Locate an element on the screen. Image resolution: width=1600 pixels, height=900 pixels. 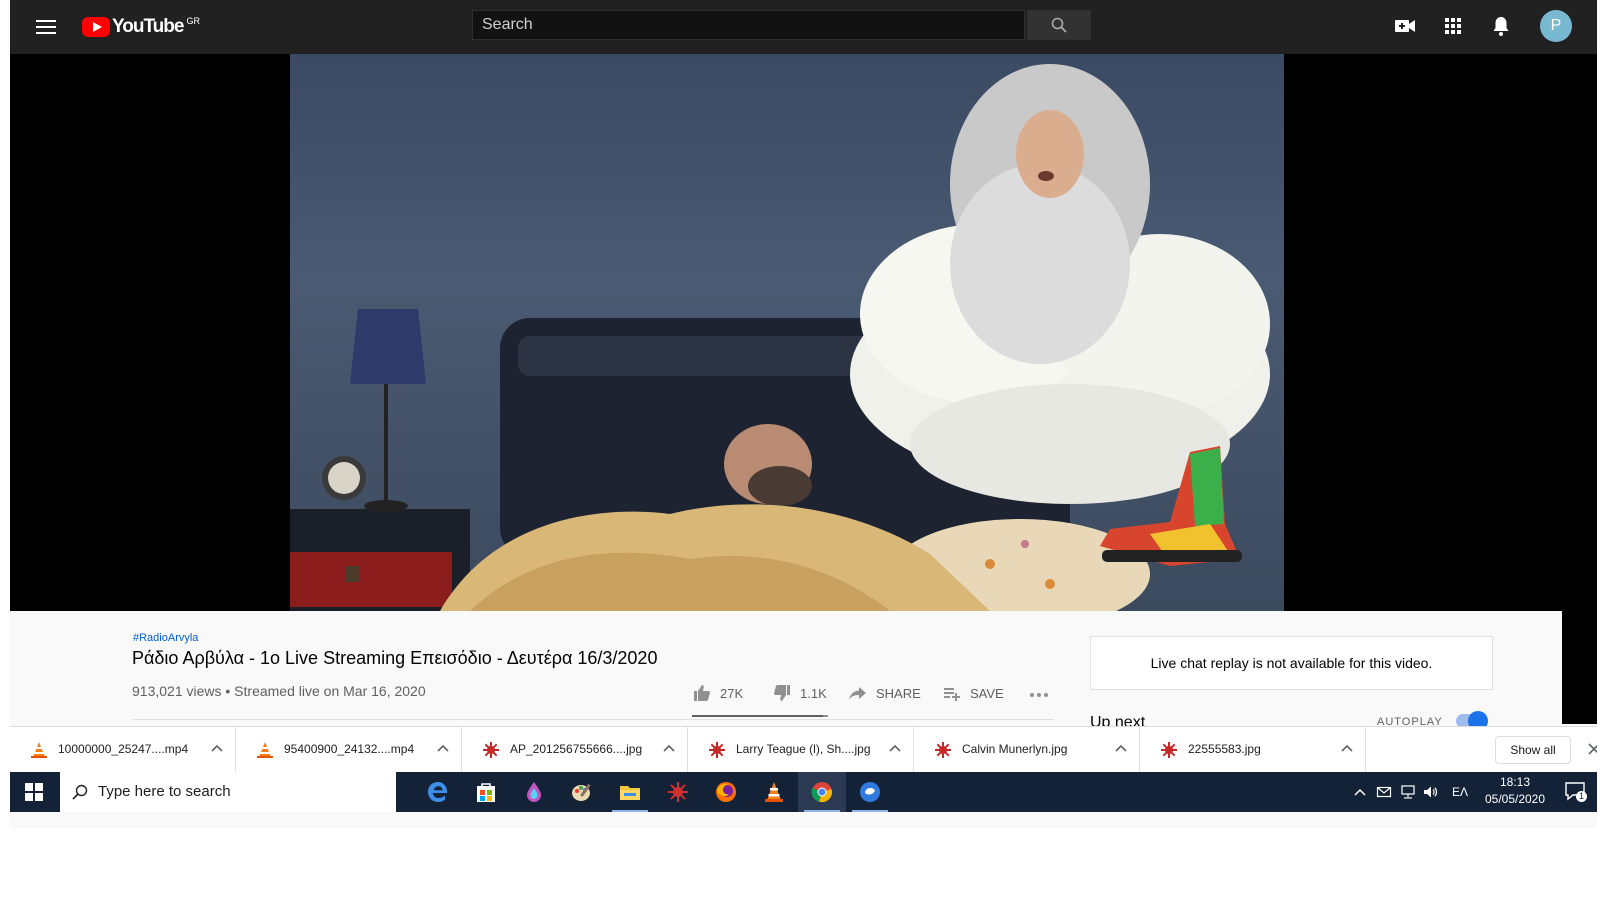
download-item: 22555583.jpg is located at coordinates (1253, 750).